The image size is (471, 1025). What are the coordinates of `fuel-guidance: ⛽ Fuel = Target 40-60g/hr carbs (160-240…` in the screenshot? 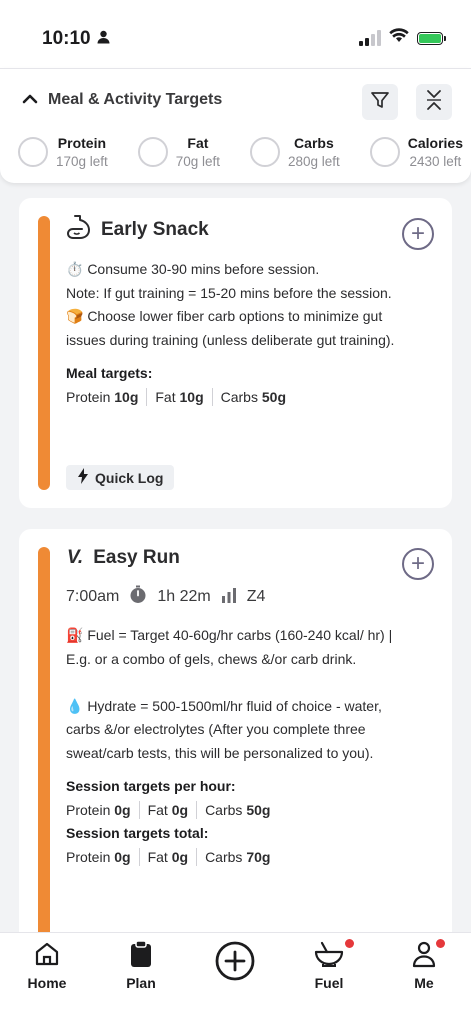 It's located at (229, 647).